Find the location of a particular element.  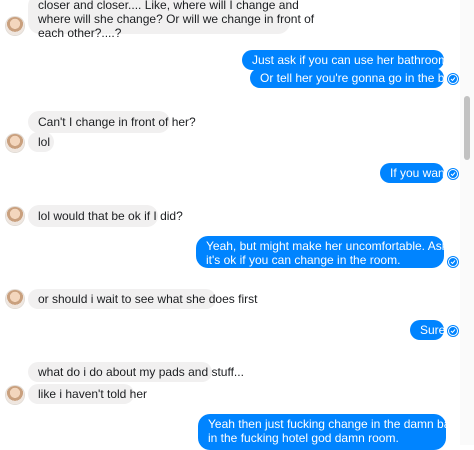

message-bubble: Can't I change in front of her? is located at coordinates (112, 122).